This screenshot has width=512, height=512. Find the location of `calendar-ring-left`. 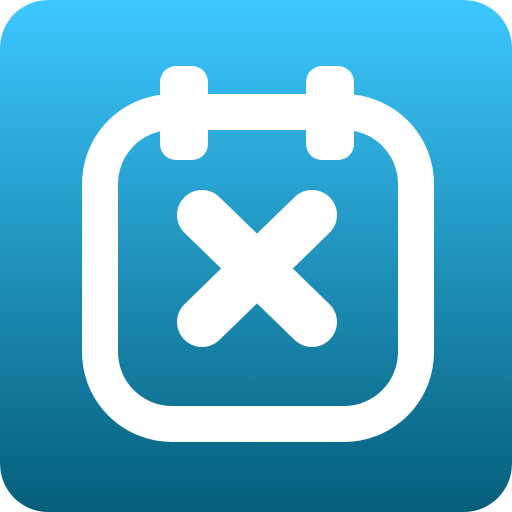

calendar-ring-left is located at coordinates (184, 113).